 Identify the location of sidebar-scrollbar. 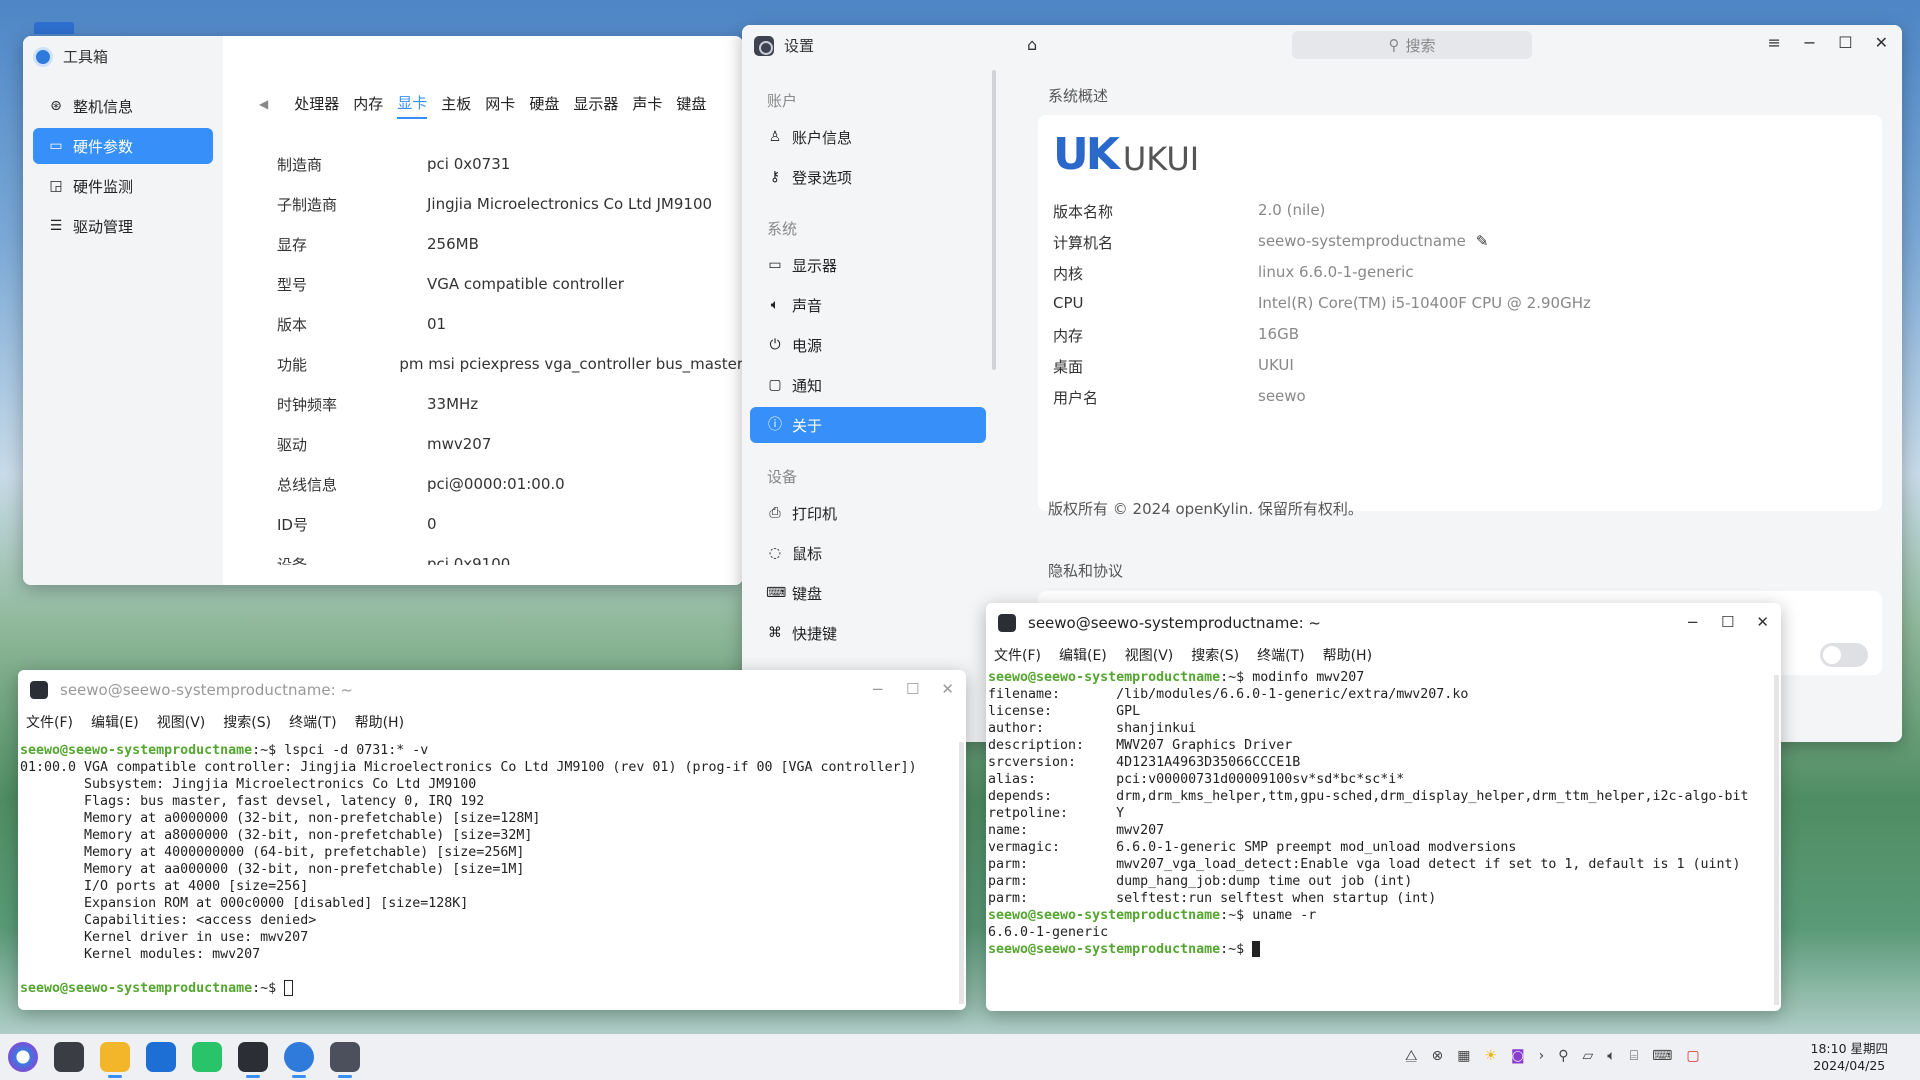
(994, 220).